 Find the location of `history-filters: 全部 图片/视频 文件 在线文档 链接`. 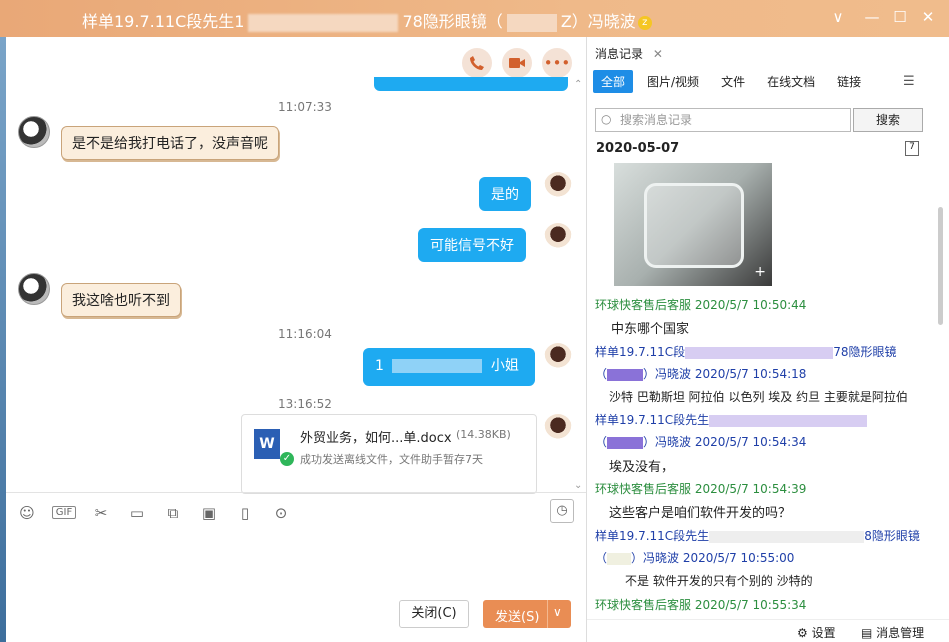

history-filters: 全部 图片/视频 文件 在线文档 链接 is located at coordinates (731, 81).